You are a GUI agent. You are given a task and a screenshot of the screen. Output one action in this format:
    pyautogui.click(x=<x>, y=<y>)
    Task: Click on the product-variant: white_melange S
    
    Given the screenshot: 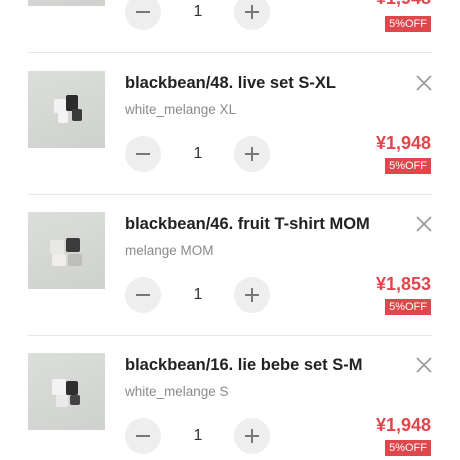 What is the action you would take?
    pyautogui.click(x=177, y=391)
    